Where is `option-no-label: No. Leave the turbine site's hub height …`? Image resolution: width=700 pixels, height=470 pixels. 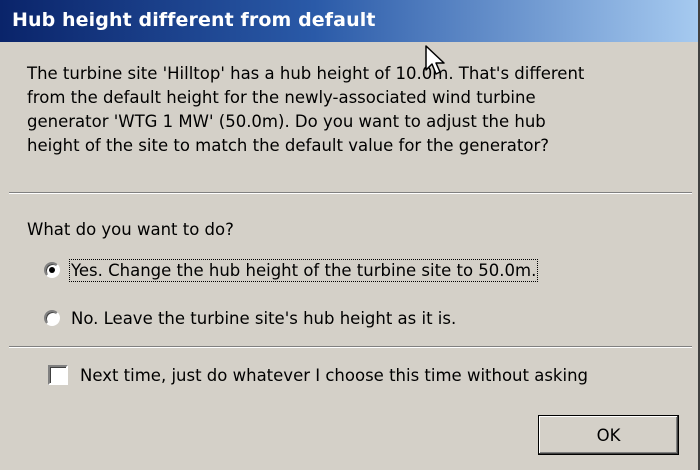 option-no-label: No. Leave the turbine site's hub height … is located at coordinates (263, 318).